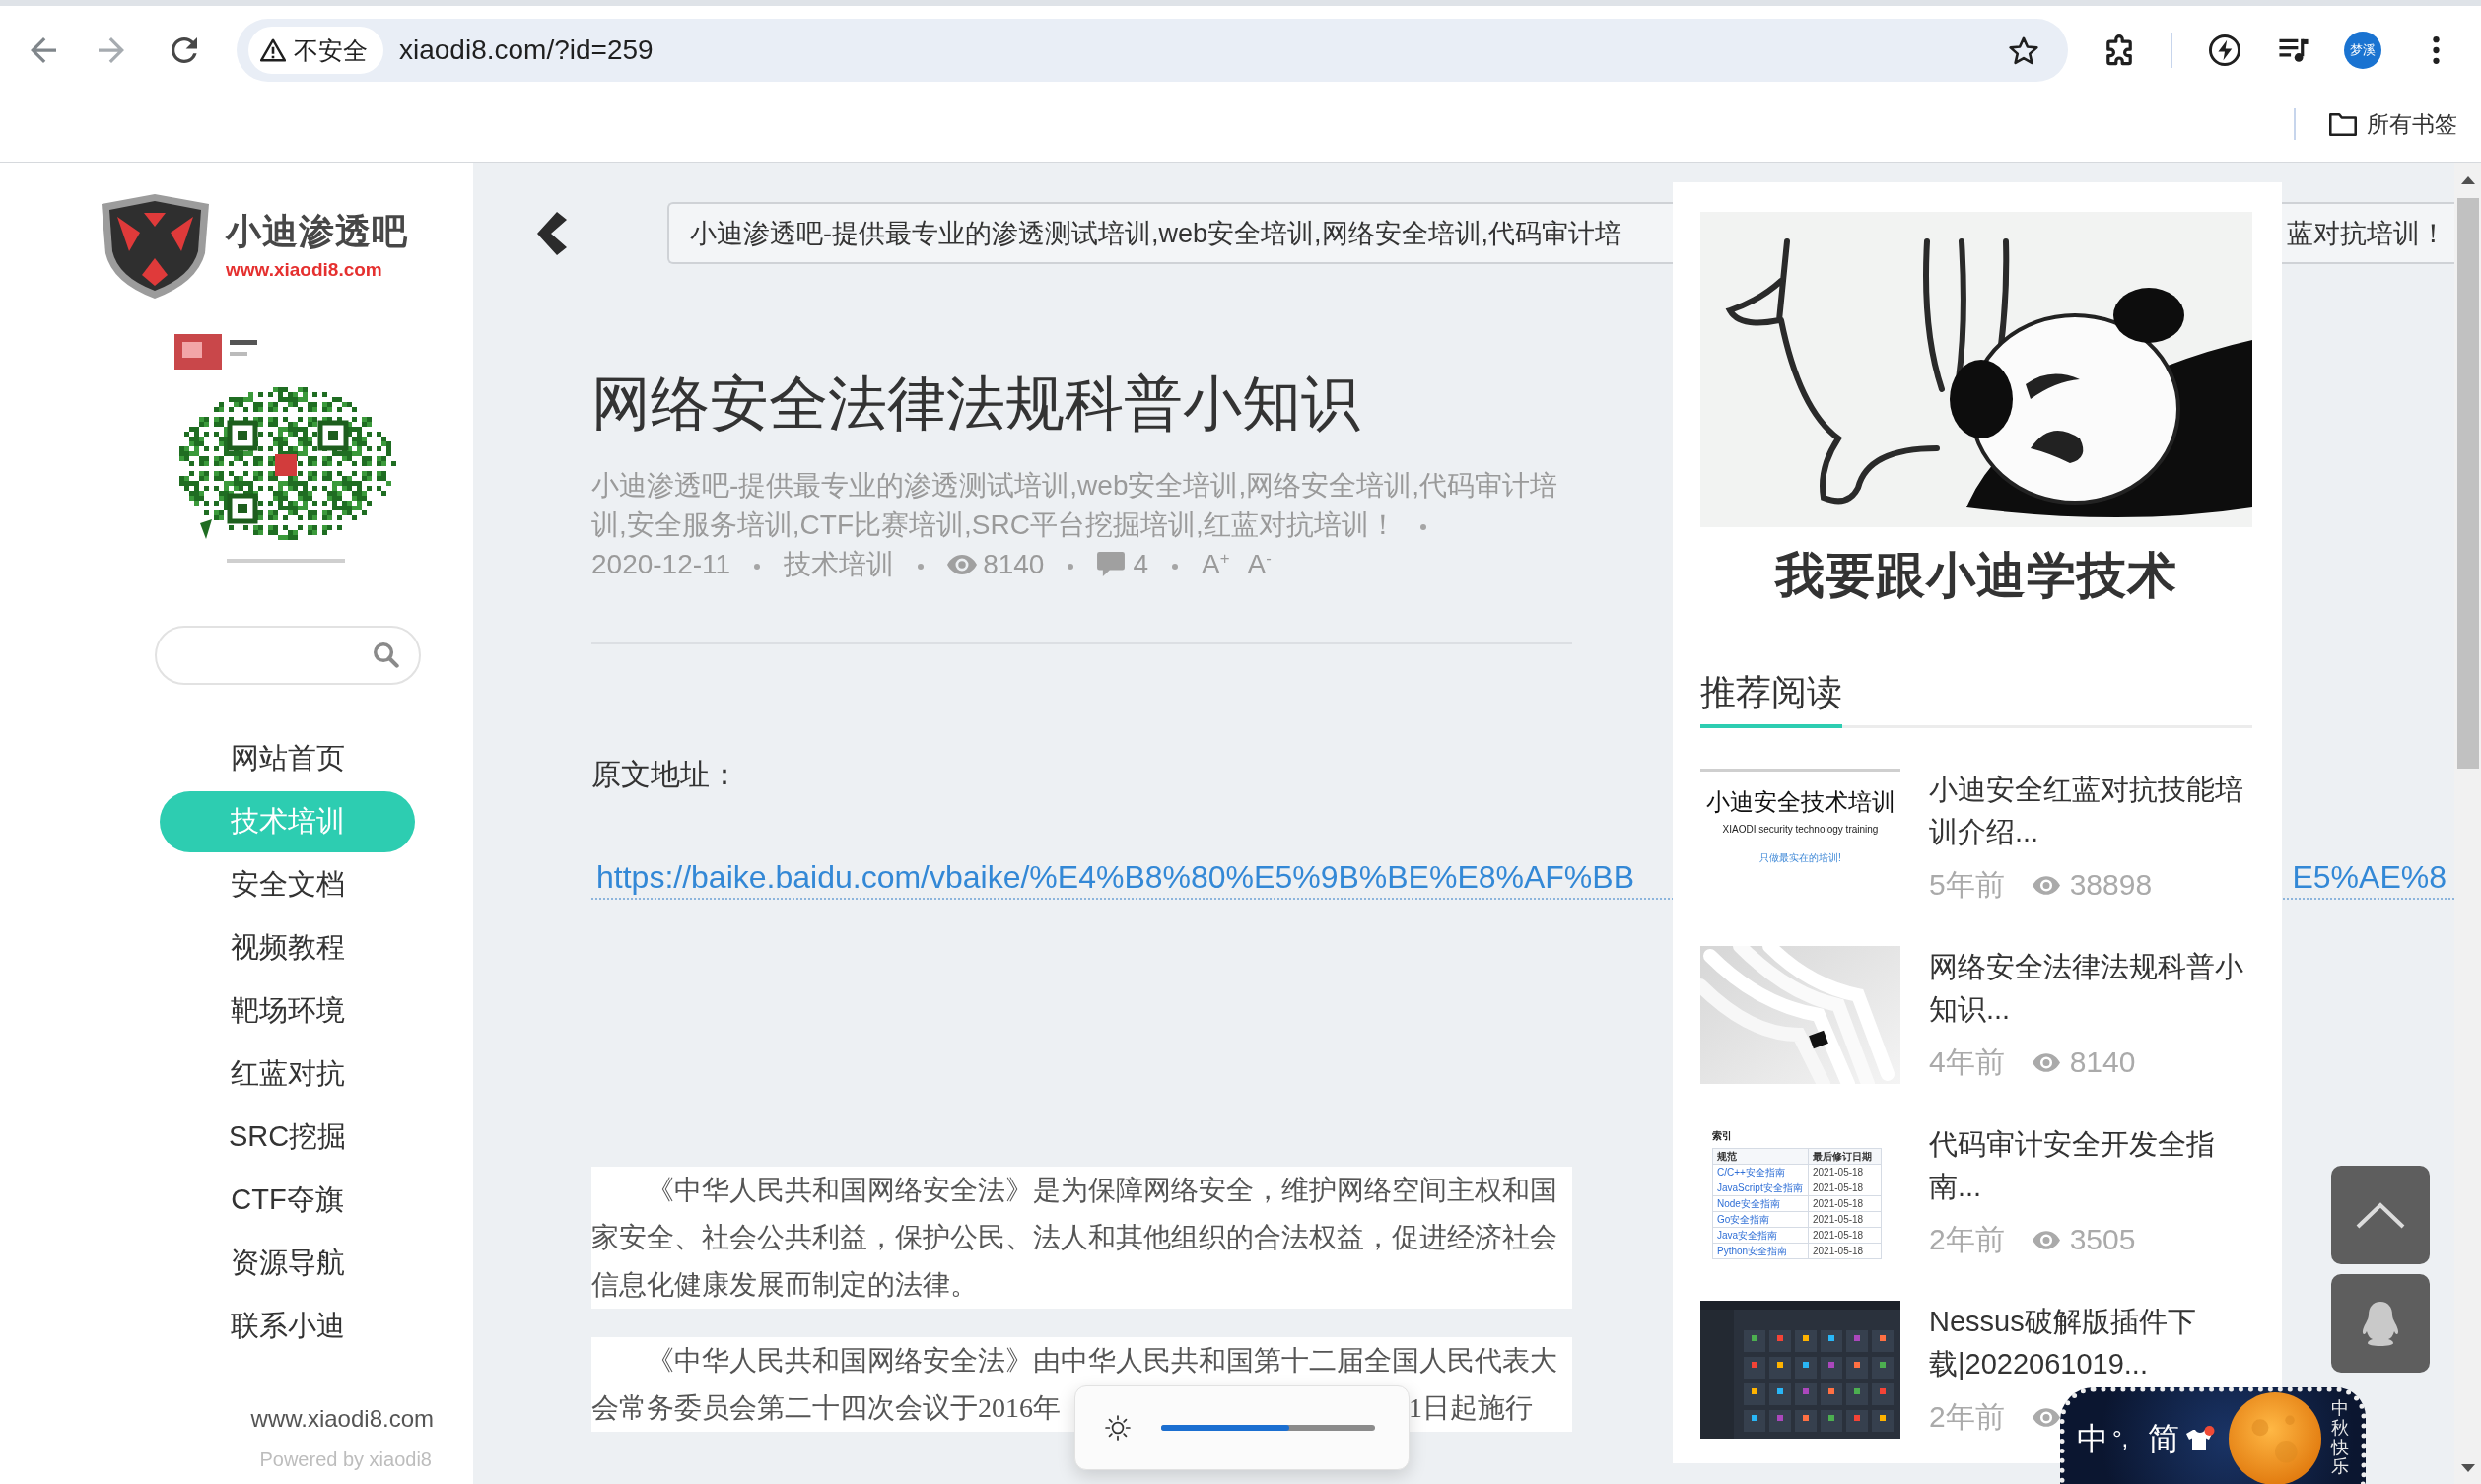 The height and width of the screenshot is (1484, 2481). What do you see at coordinates (2102, 1239) in the screenshot?
I see `view-count: 3505` at bounding box center [2102, 1239].